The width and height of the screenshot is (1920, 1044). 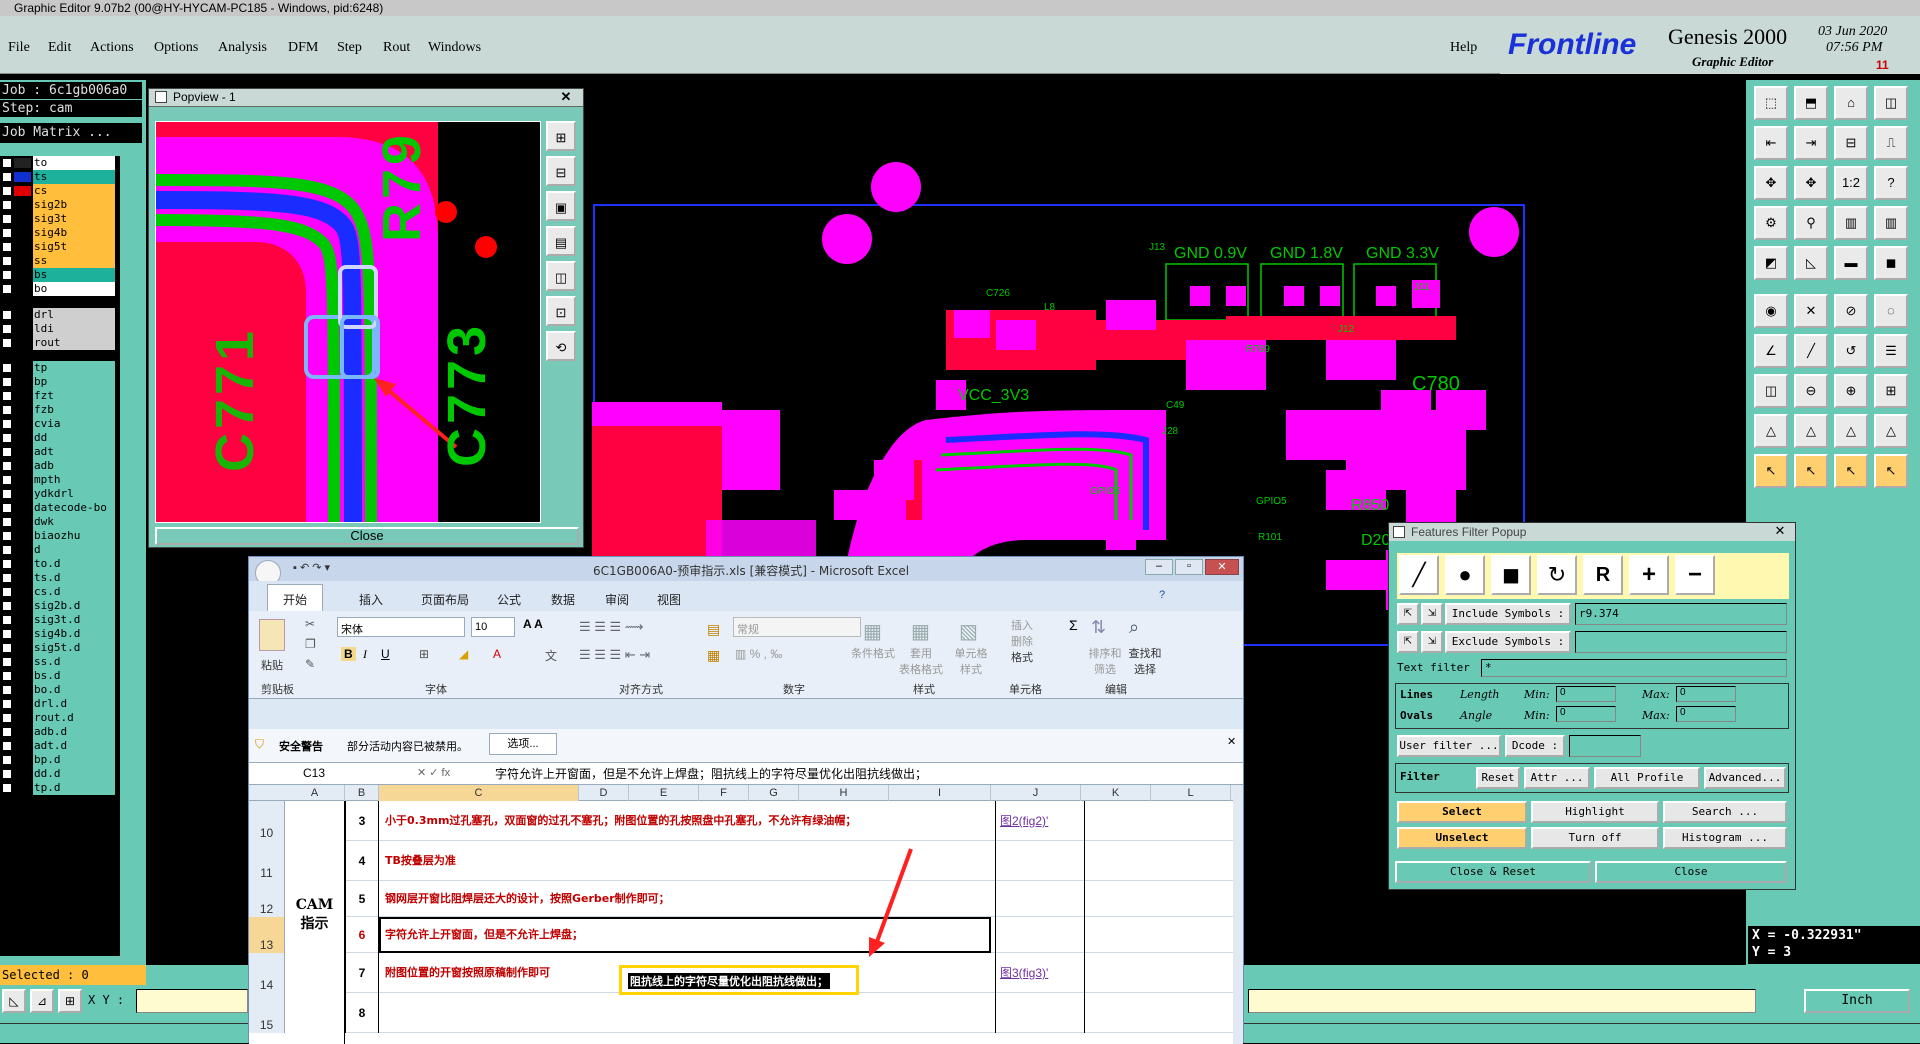 What do you see at coordinates (70, 1001) in the screenshot?
I see `grid-icon: ⊞` at bounding box center [70, 1001].